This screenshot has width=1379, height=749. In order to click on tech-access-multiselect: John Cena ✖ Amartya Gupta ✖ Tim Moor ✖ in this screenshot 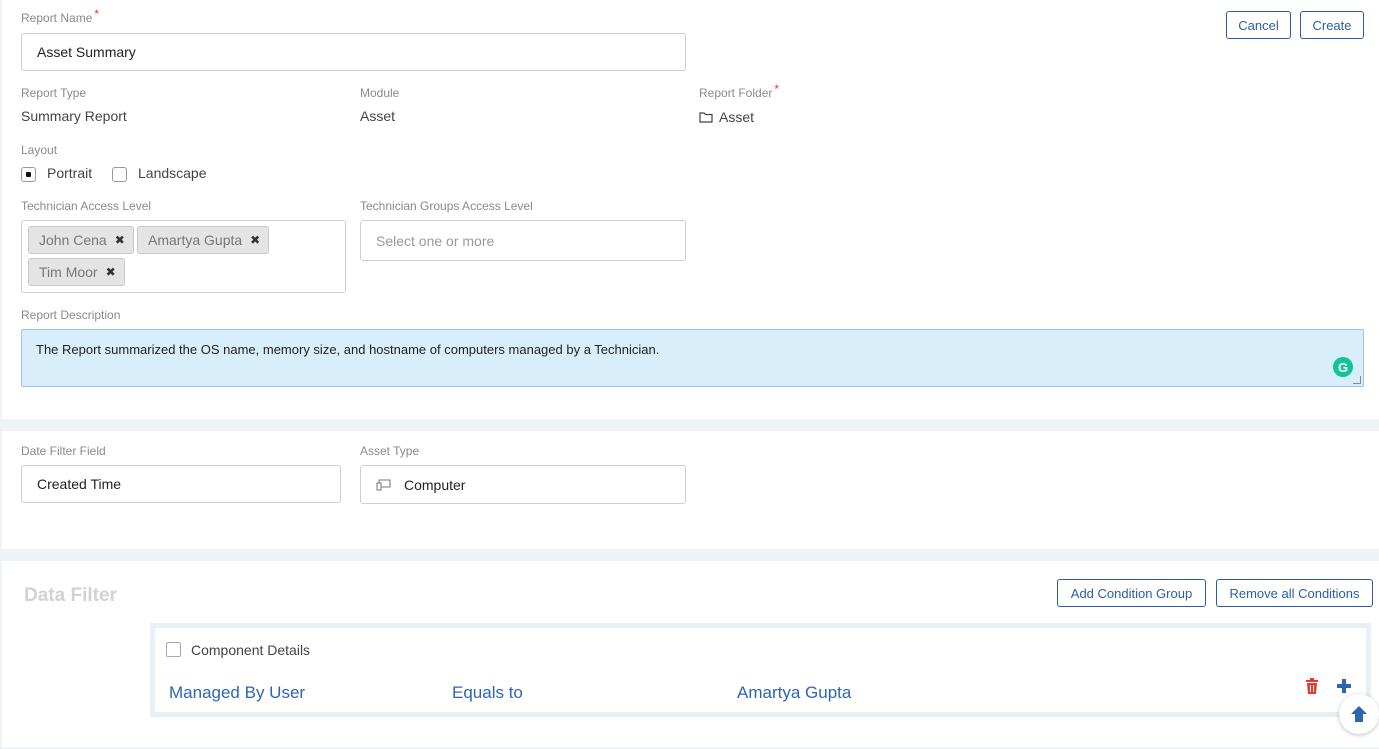, I will do `click(183, 256)`.